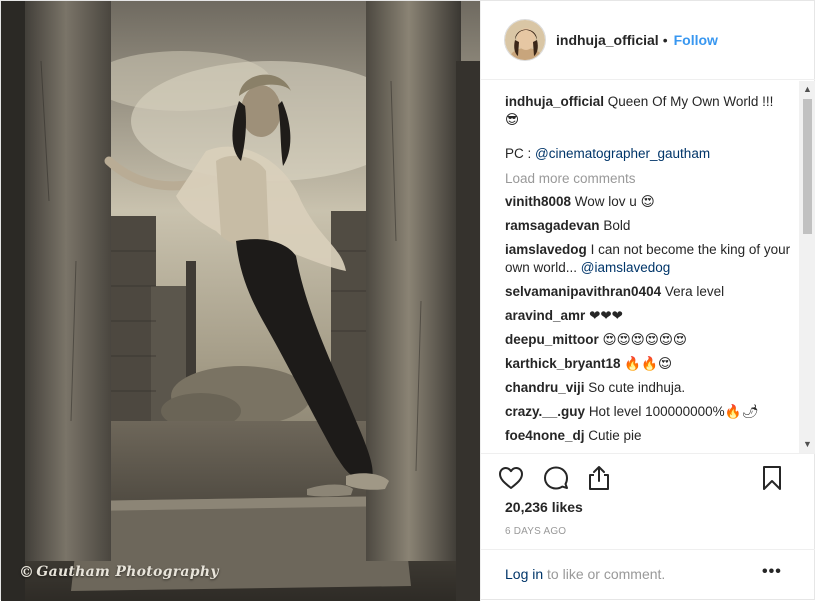 This screenshot has height=601, width=815. I want to click on comment-text: 🔥🔥😍, so click(648, 363).